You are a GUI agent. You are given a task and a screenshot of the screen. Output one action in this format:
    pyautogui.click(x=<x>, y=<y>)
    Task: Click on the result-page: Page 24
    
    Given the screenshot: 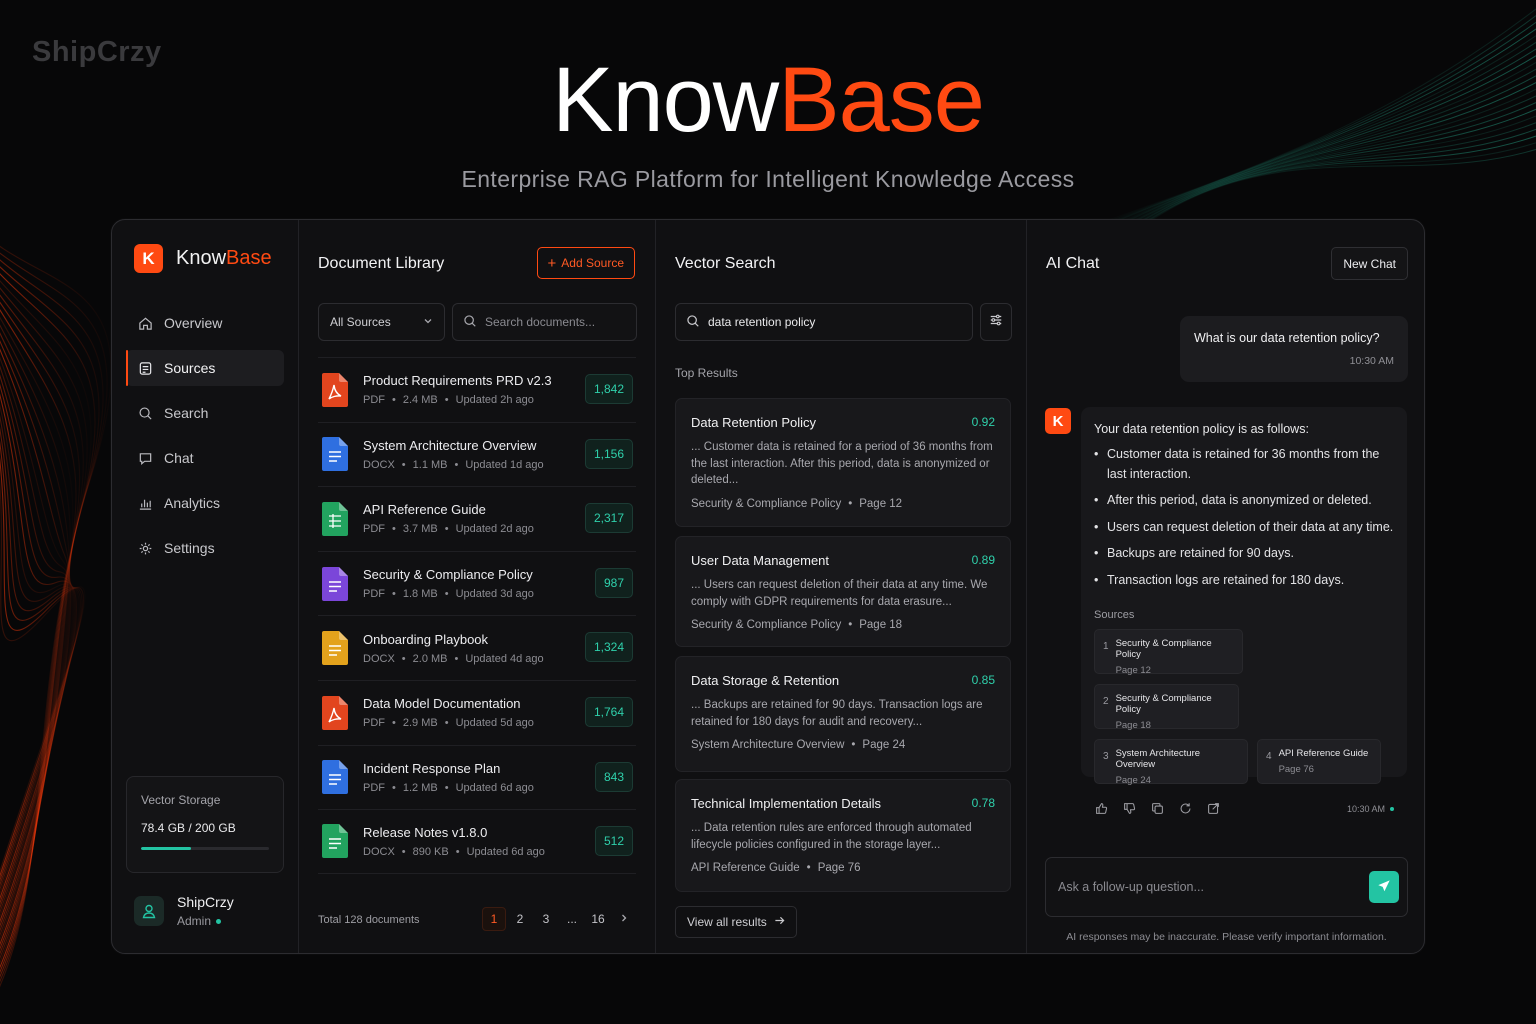 What is the action you would take?
    pyautogui.click(x=884, y=745)
    